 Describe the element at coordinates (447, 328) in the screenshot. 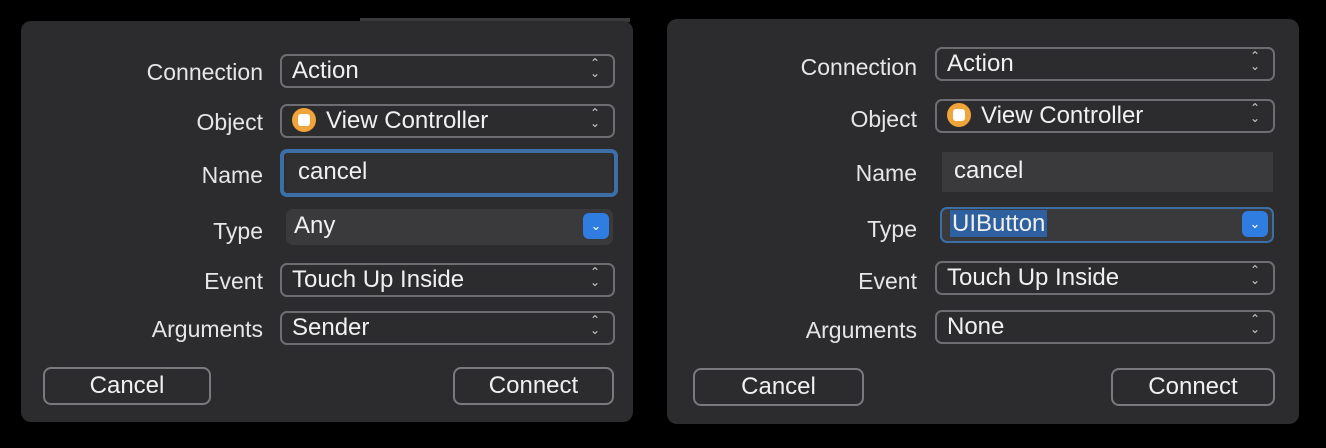

I see `arguments-popup: Sender ⌃ ⌄` at that location.